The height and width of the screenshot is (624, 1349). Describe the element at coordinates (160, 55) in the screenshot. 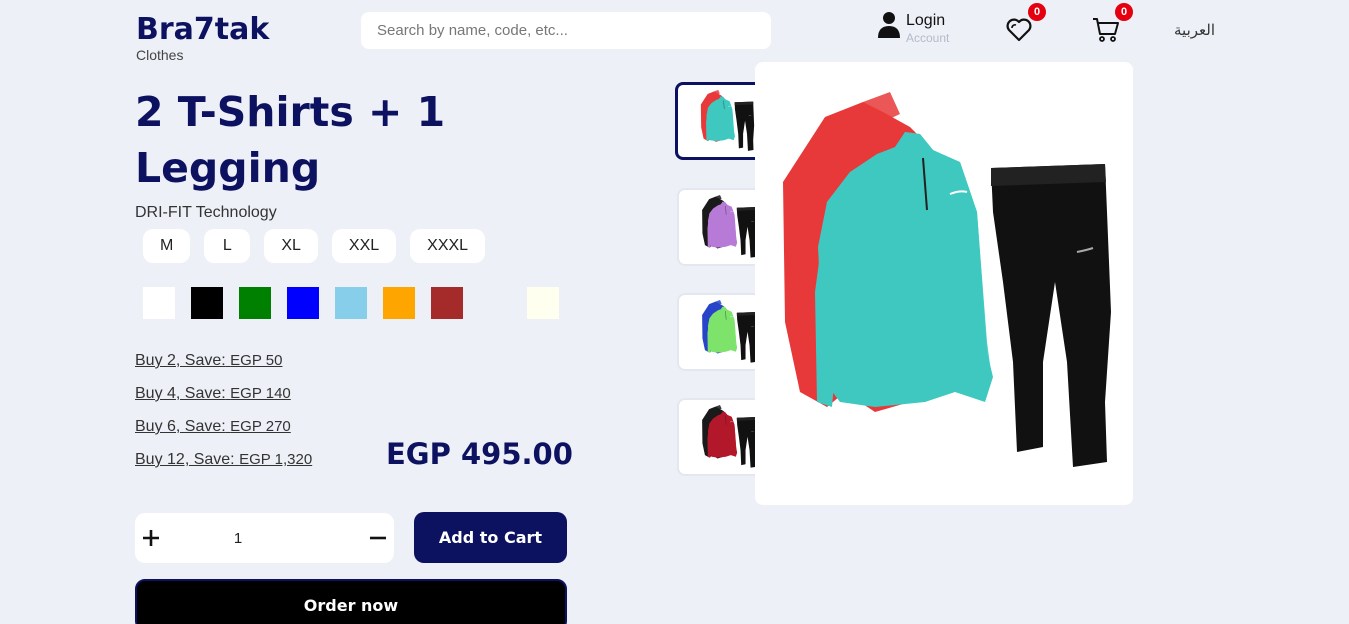

I see `product-category: Clothes` at that location.